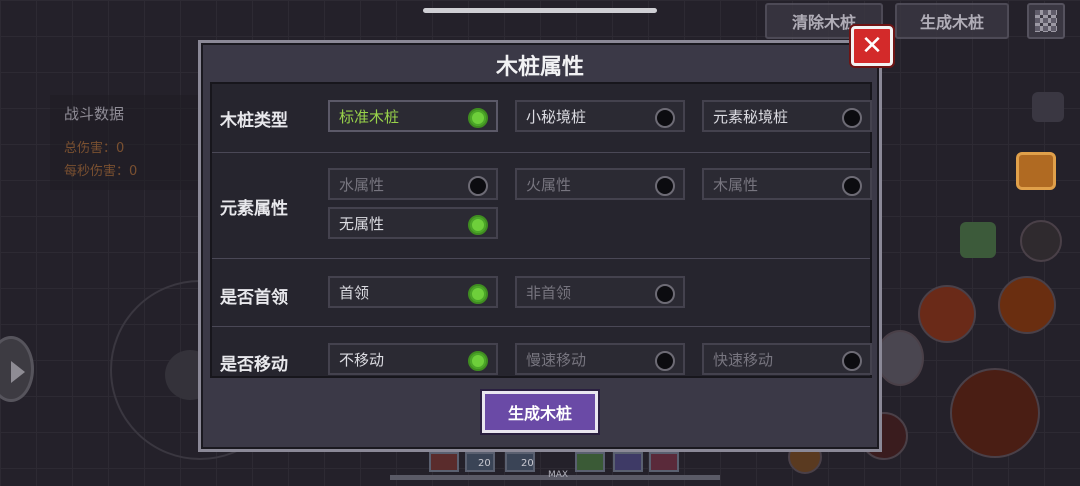  Describe the element at coordinates (751, 116) in the screenshot. I see `option-label: 元素秘境桩` at that location.